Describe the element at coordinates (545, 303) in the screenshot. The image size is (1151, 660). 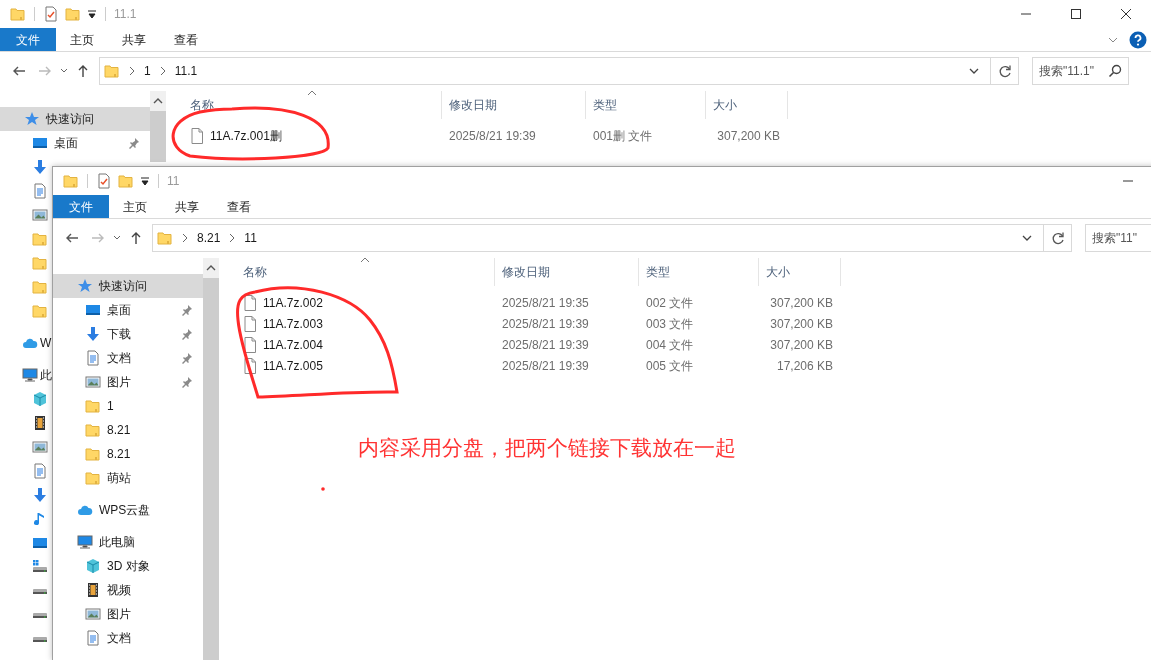
I see `table-cell-text: 2025/8/21 19:35` at that location.